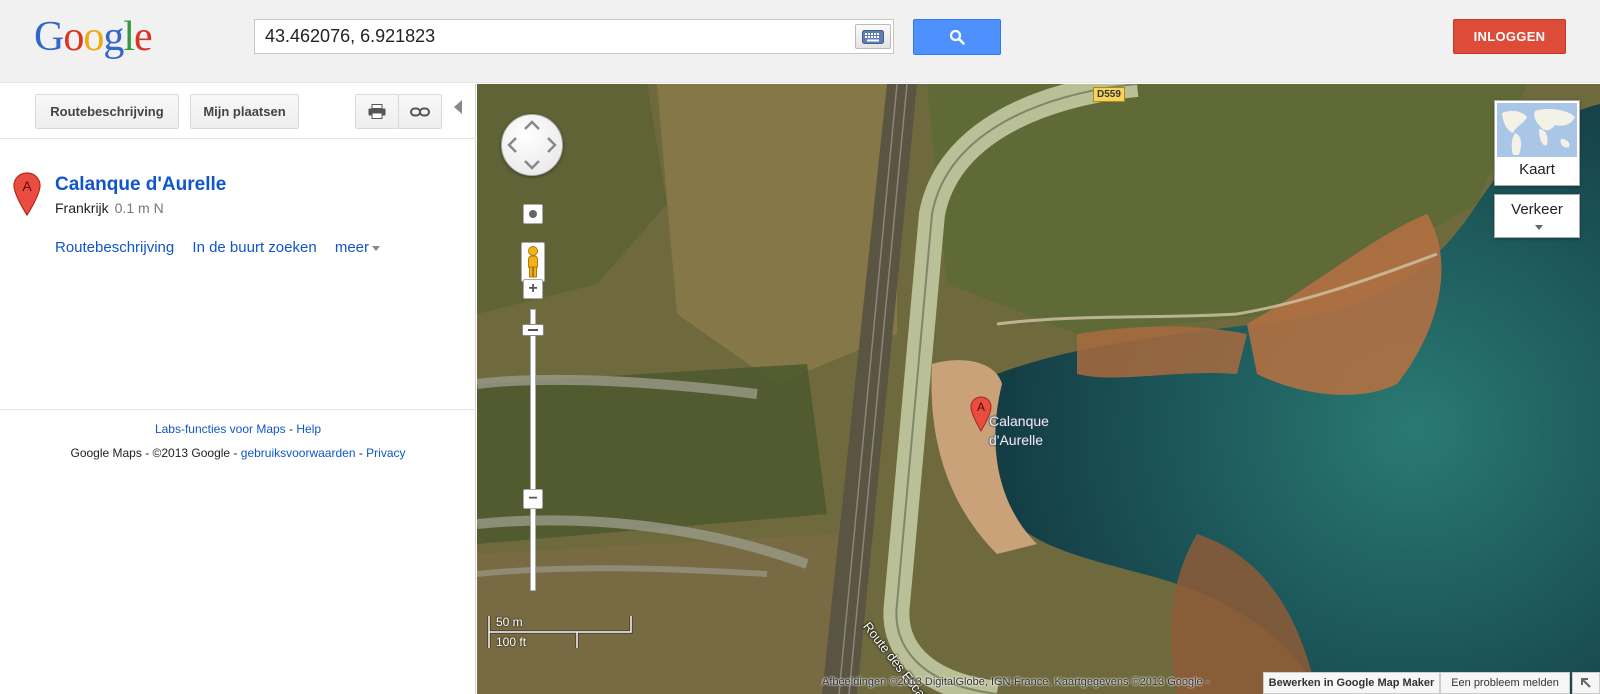 The height and width of the screenshot is (694, 1600). What do you see at coordinates (509, 622) in the screenshot?
I see `scale-metric: 50 m` at bounding box center [509, 622].